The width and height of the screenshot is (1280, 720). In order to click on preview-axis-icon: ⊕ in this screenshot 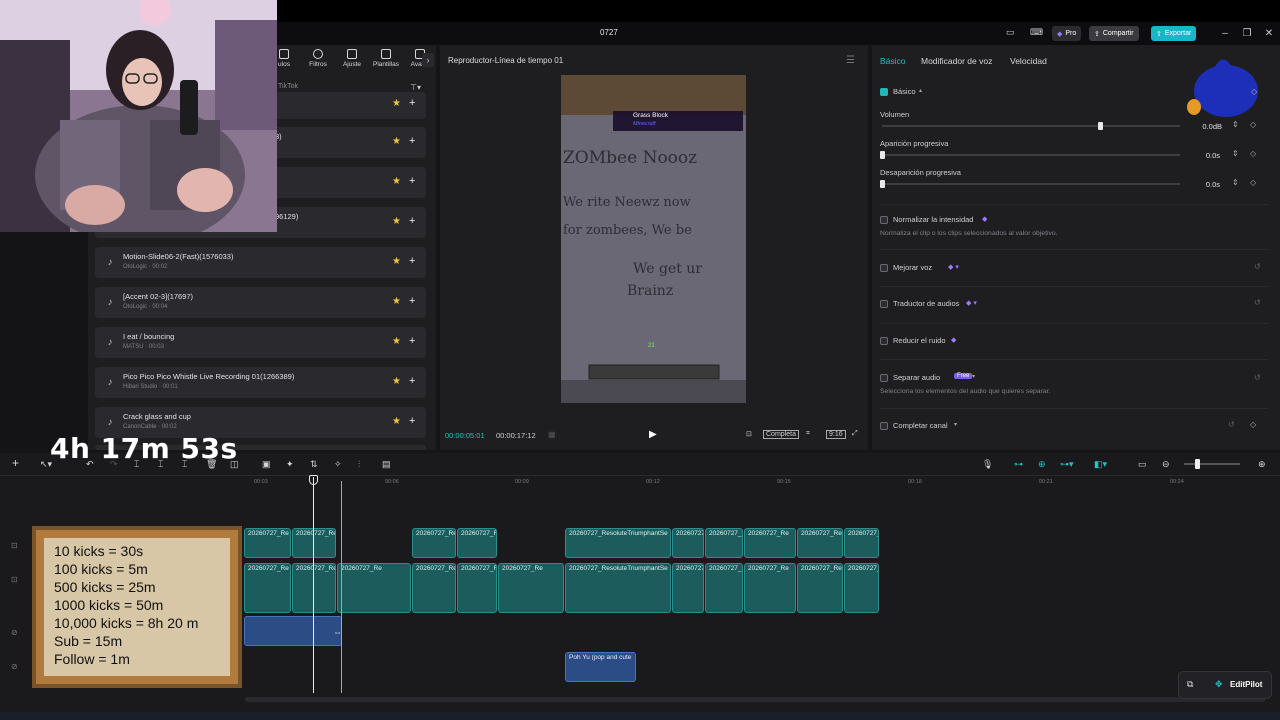, I will do `click(1042, 464)`.